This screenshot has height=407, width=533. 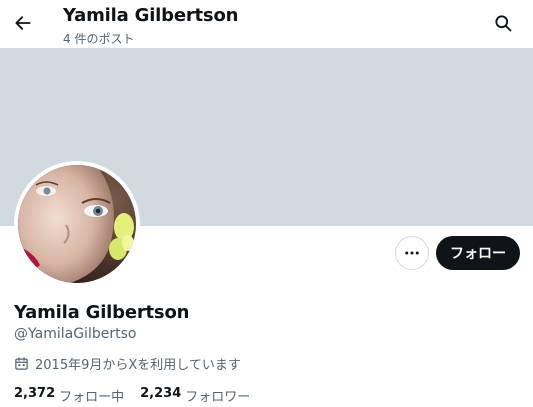 I want to click on post-count: 4 件のポスト, so click(x=99, y=39).